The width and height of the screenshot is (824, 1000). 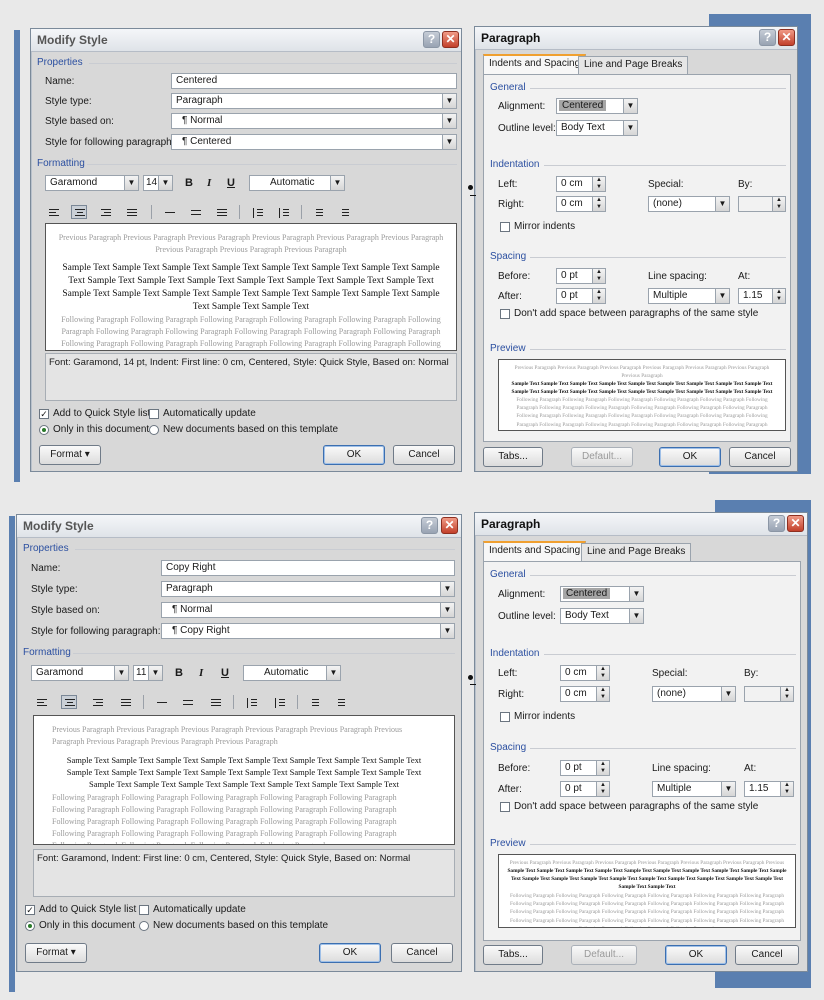 What do you see at coordinates (308, 568) in the screenshot?
I see `name-field: Copy Right` at bounding box center [308, 568].